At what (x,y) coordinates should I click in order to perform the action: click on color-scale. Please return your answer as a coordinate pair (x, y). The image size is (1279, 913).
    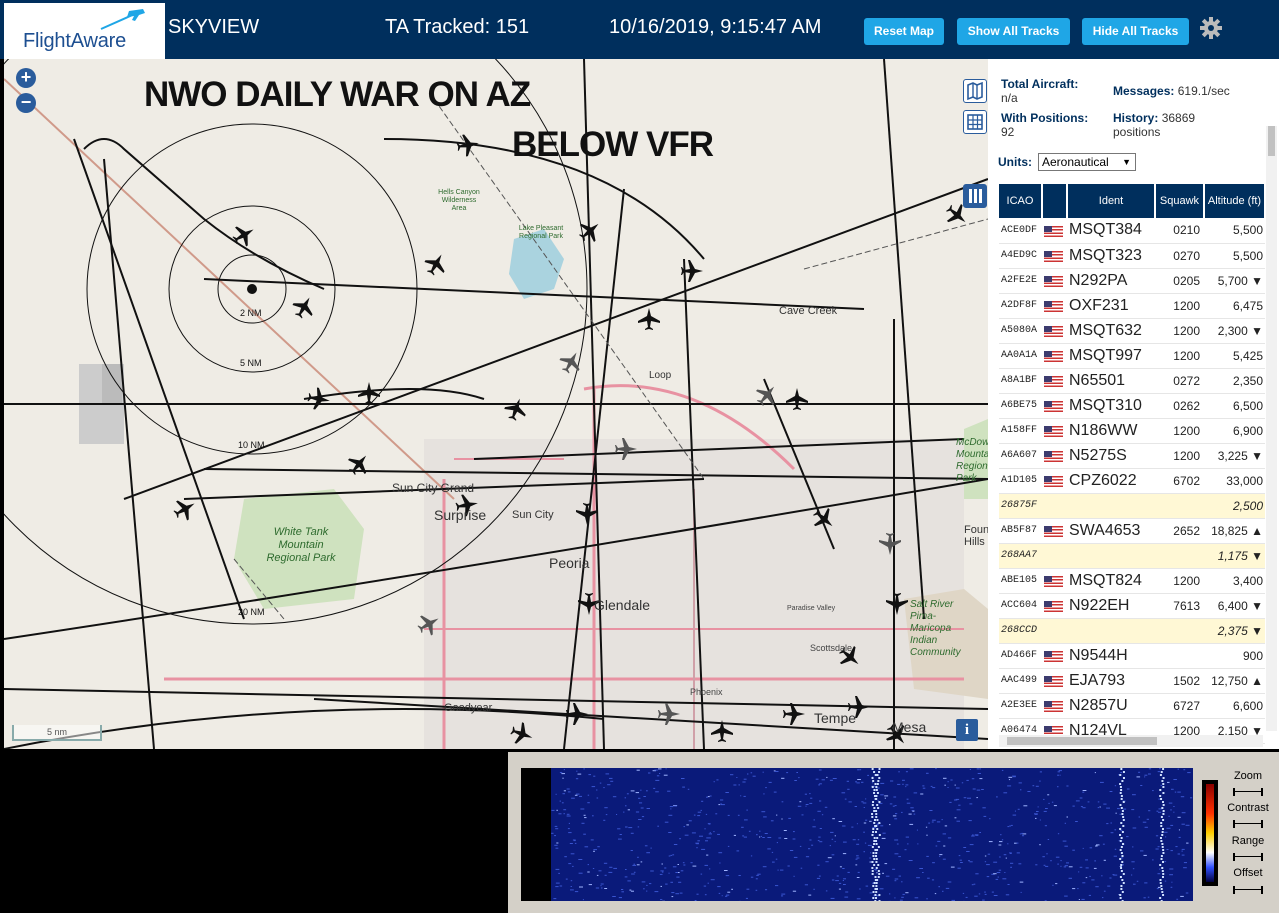
    Looking at the image, I should click on (1210, 833).